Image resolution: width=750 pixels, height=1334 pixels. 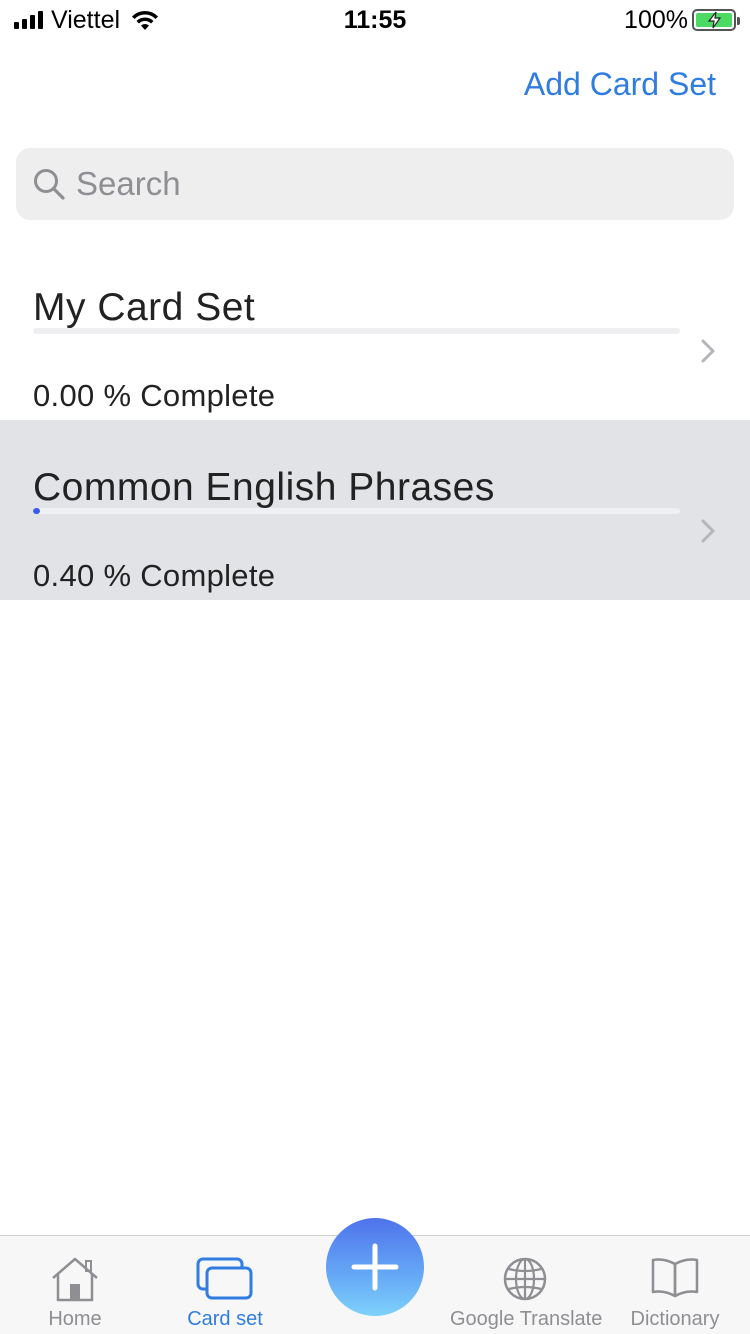 What do you see at coordinates (526, 1319) in the screenshot?
I see `tab-label: Google Translate` at bounding box center [526, 1319].